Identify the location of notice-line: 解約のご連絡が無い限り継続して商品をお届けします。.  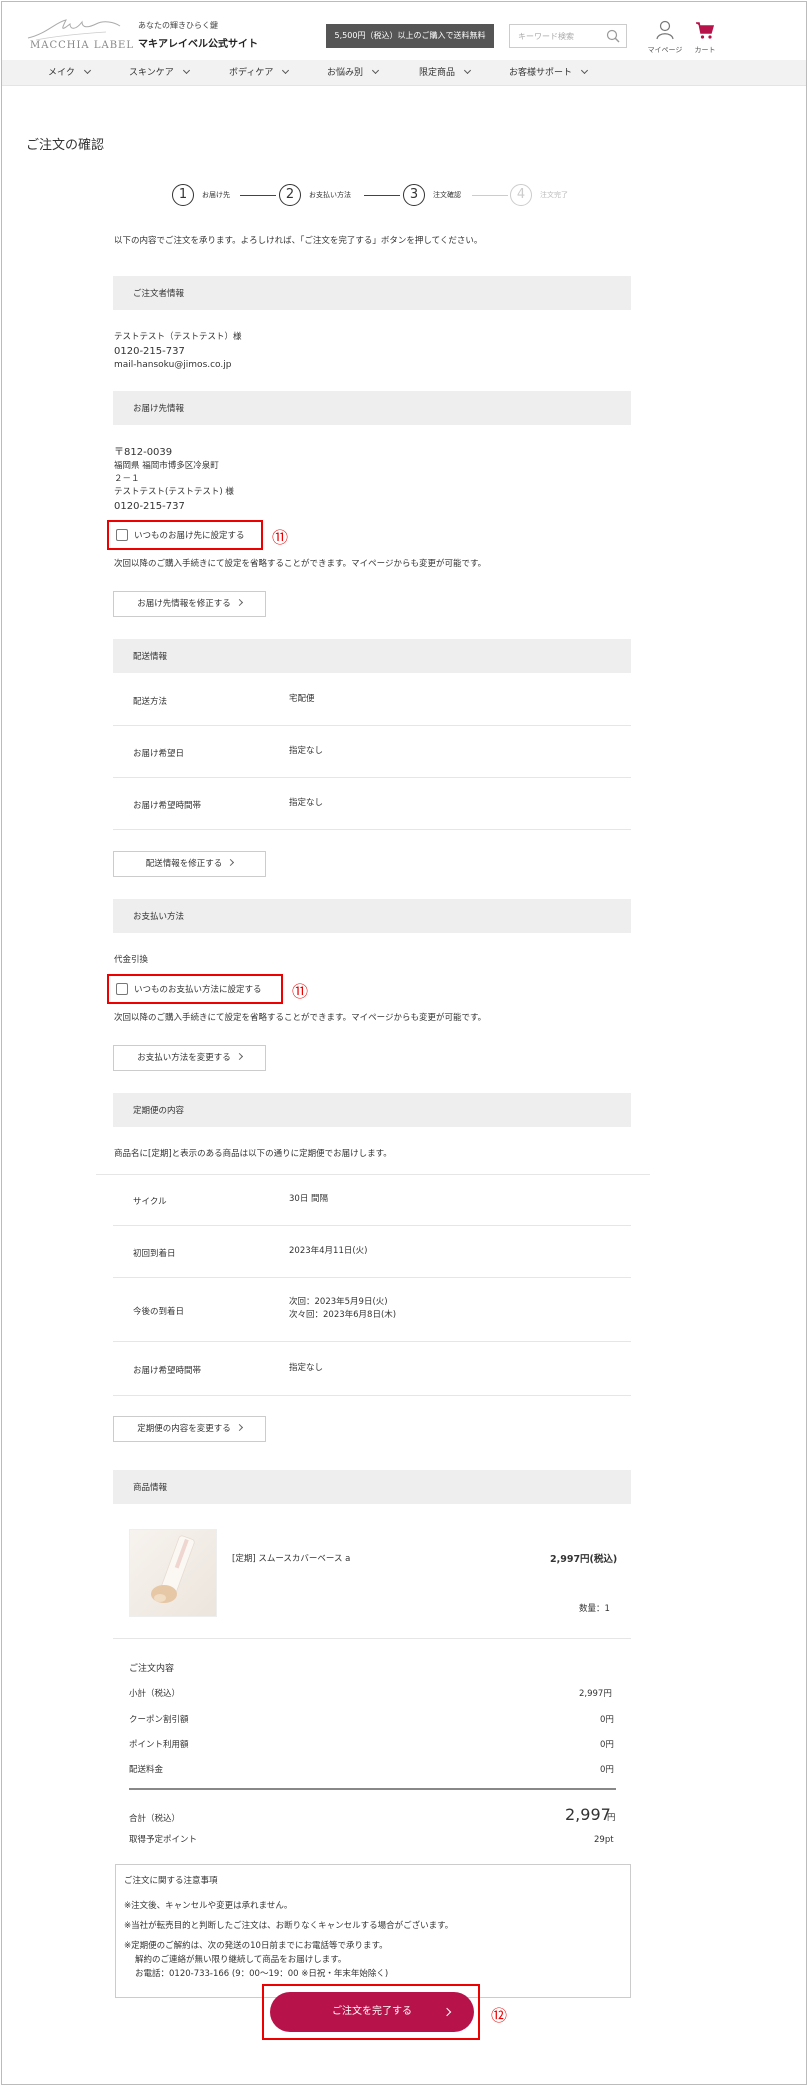
(241, 1960).